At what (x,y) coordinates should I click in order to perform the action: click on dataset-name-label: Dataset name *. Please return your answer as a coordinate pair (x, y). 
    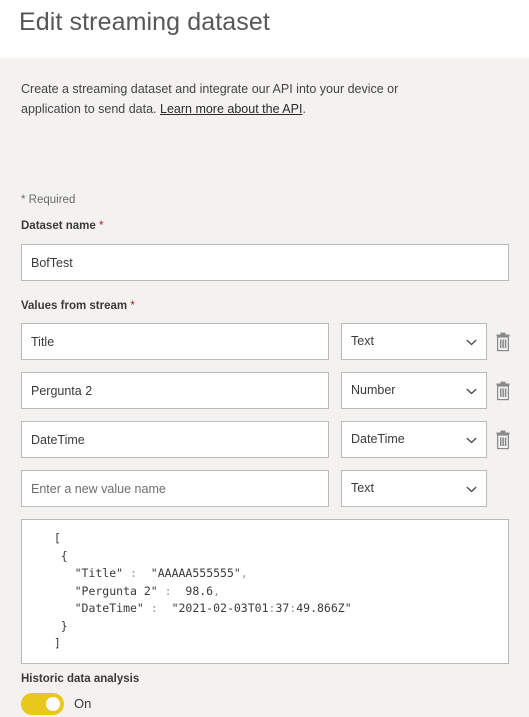
    Looking at the image, I should click on (62, 226).